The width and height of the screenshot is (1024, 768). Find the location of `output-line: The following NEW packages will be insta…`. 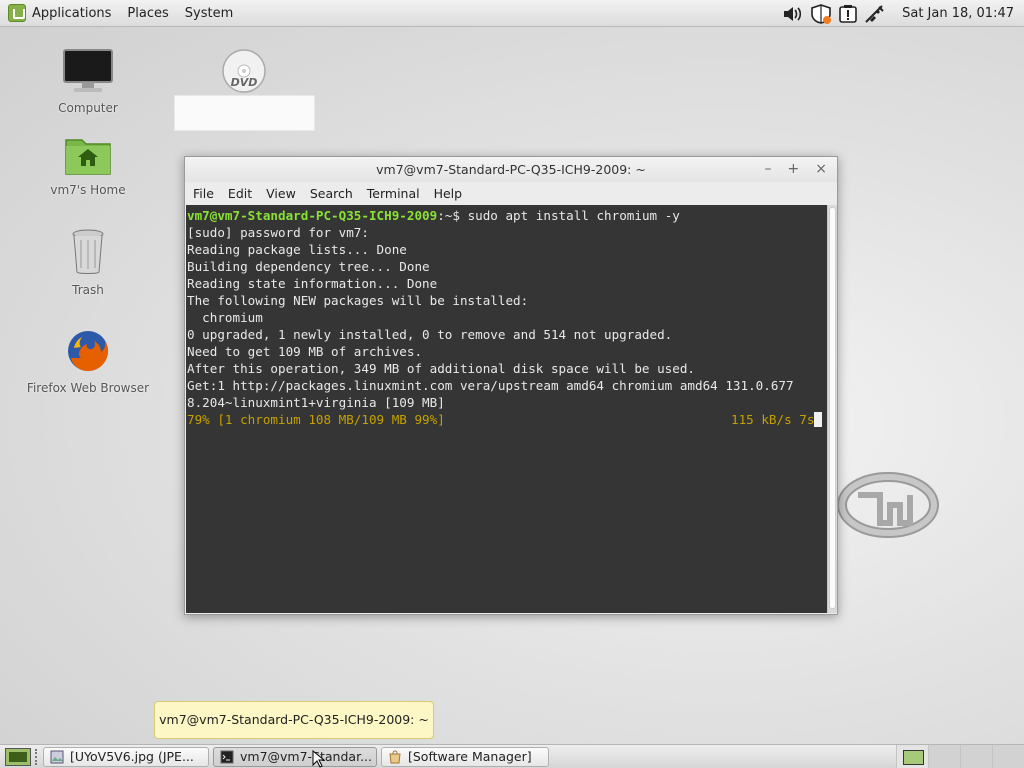

output-line: The following NEW packages will be insta… is located at coordinates (358, 300).